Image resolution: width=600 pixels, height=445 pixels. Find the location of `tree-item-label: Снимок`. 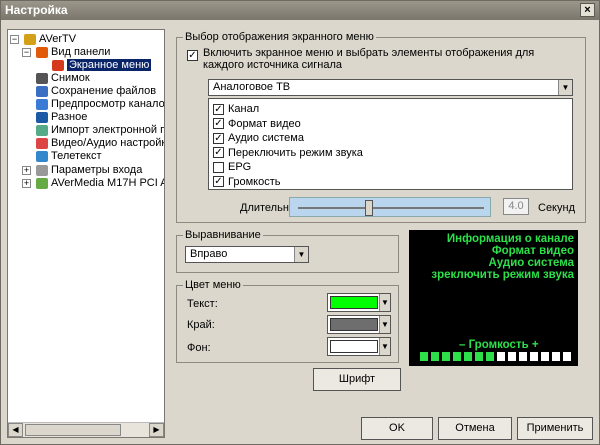

tree-item-label: Снимок is located at coordinates (70, 78).